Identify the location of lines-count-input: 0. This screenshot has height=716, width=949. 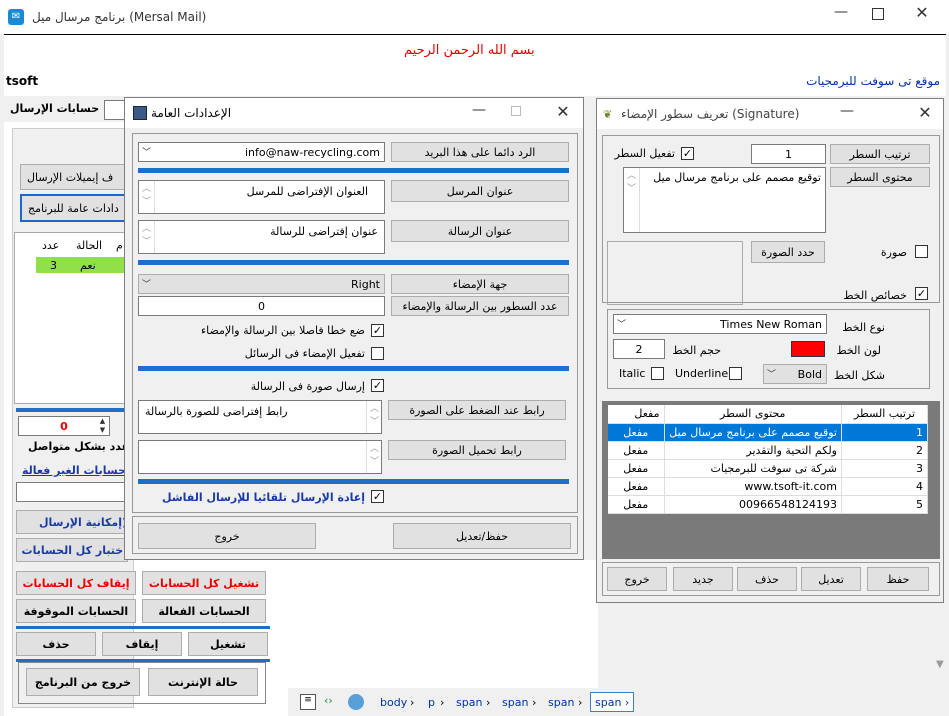
(261, 306).